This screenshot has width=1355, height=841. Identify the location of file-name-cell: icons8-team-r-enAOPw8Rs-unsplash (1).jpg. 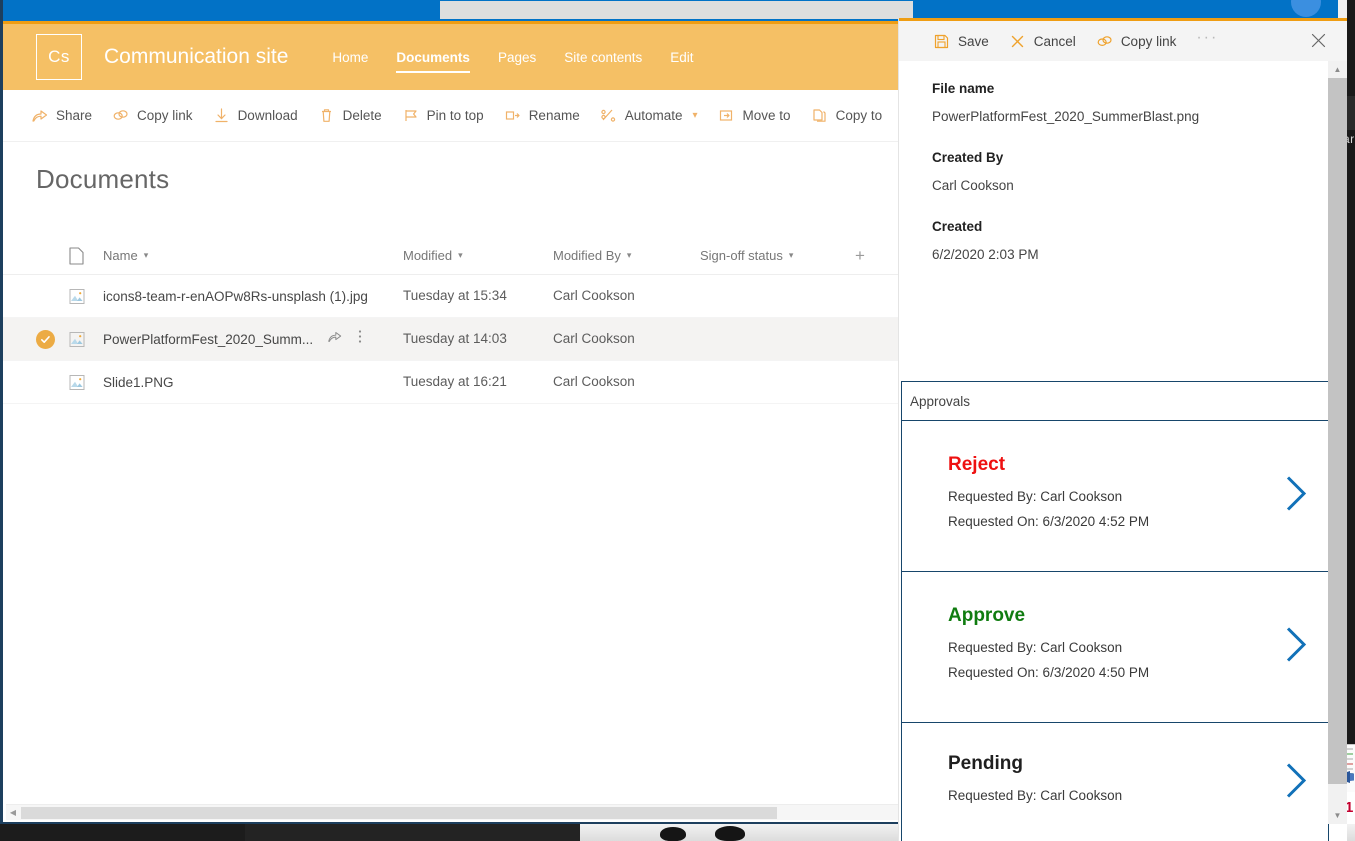
(253, 296).